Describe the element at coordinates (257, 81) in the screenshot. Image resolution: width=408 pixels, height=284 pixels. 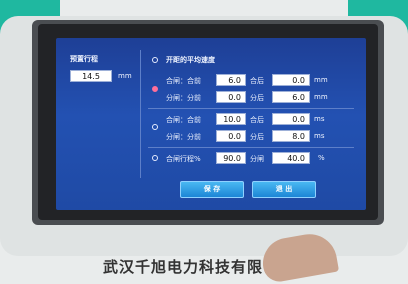
I see `g1-r1-b-label: 合后` at that location.